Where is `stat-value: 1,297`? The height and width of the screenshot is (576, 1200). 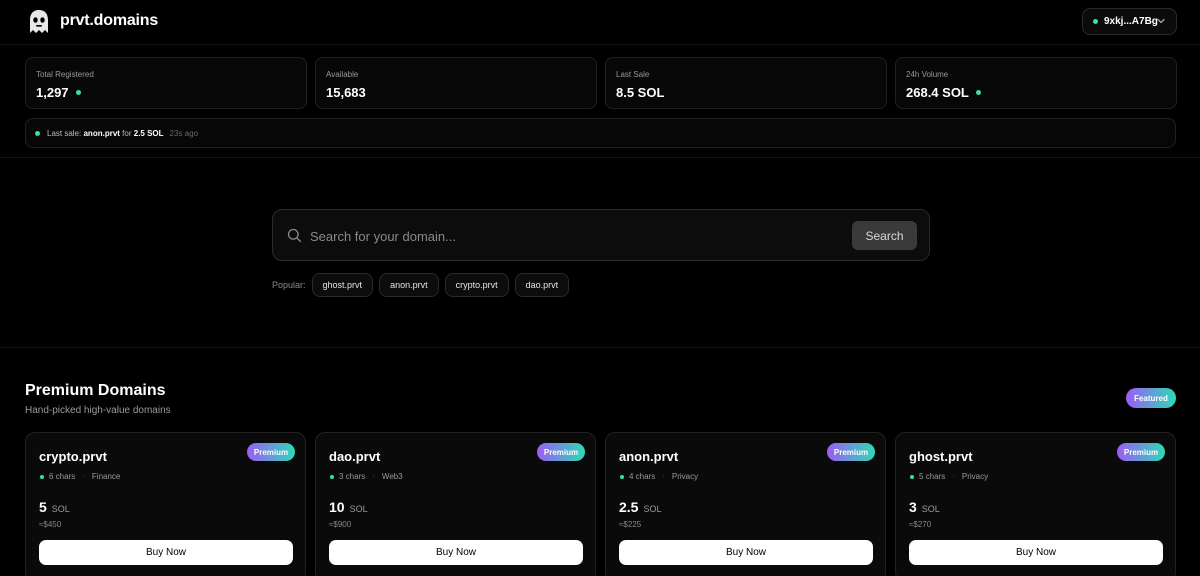
stat-value: 1,297 is located at coordinates (52, 92).